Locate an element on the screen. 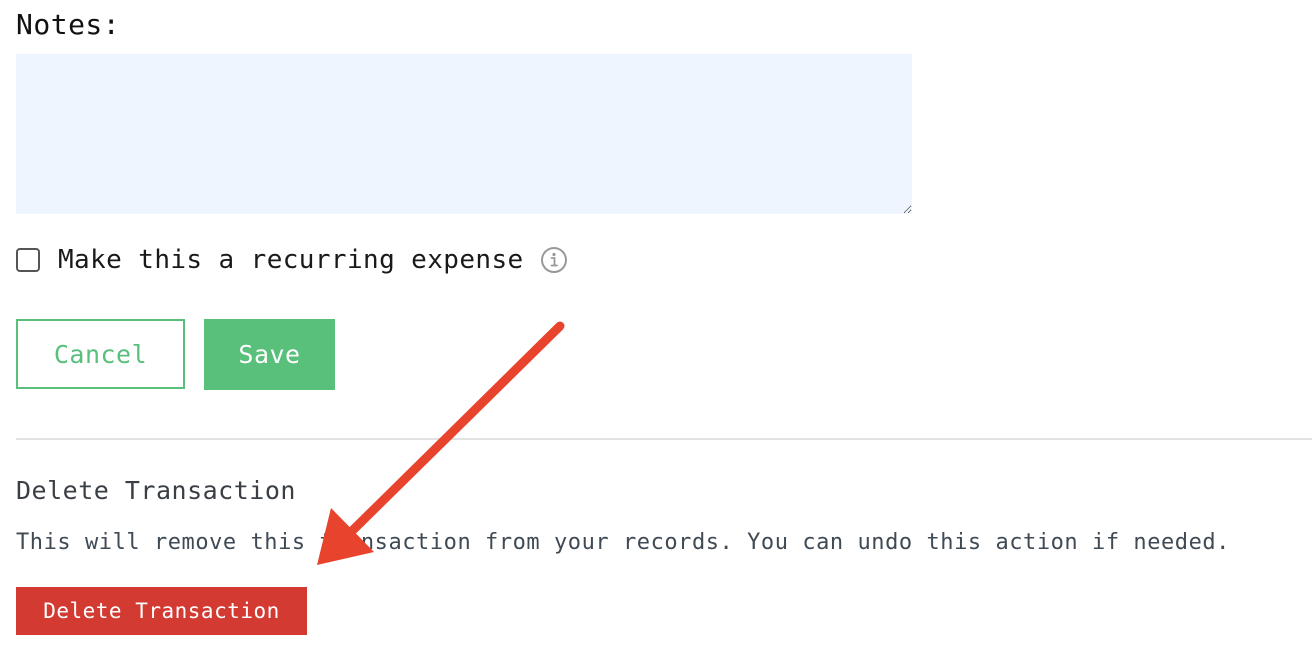 The width and height of the screenshot is (1312, 658). recurring-expense-label: Make this a recurring expense is located at coordinates (291, 260).